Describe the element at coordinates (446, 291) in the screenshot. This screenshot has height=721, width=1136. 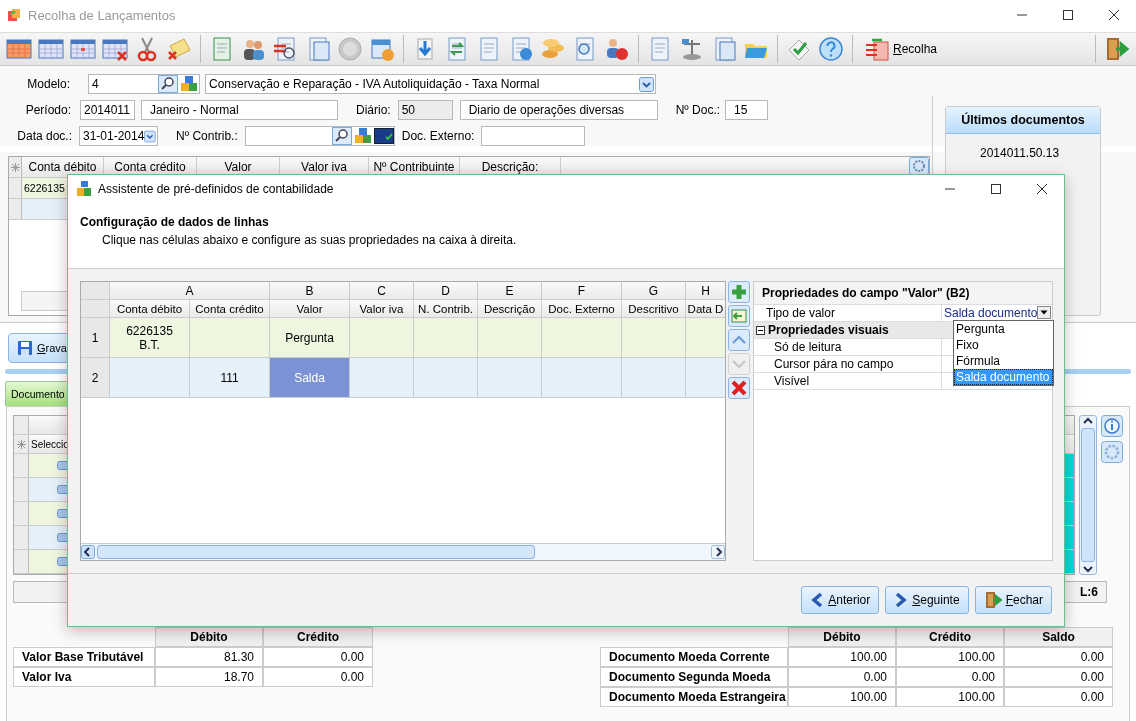
I see `column-letter: D` at that location.